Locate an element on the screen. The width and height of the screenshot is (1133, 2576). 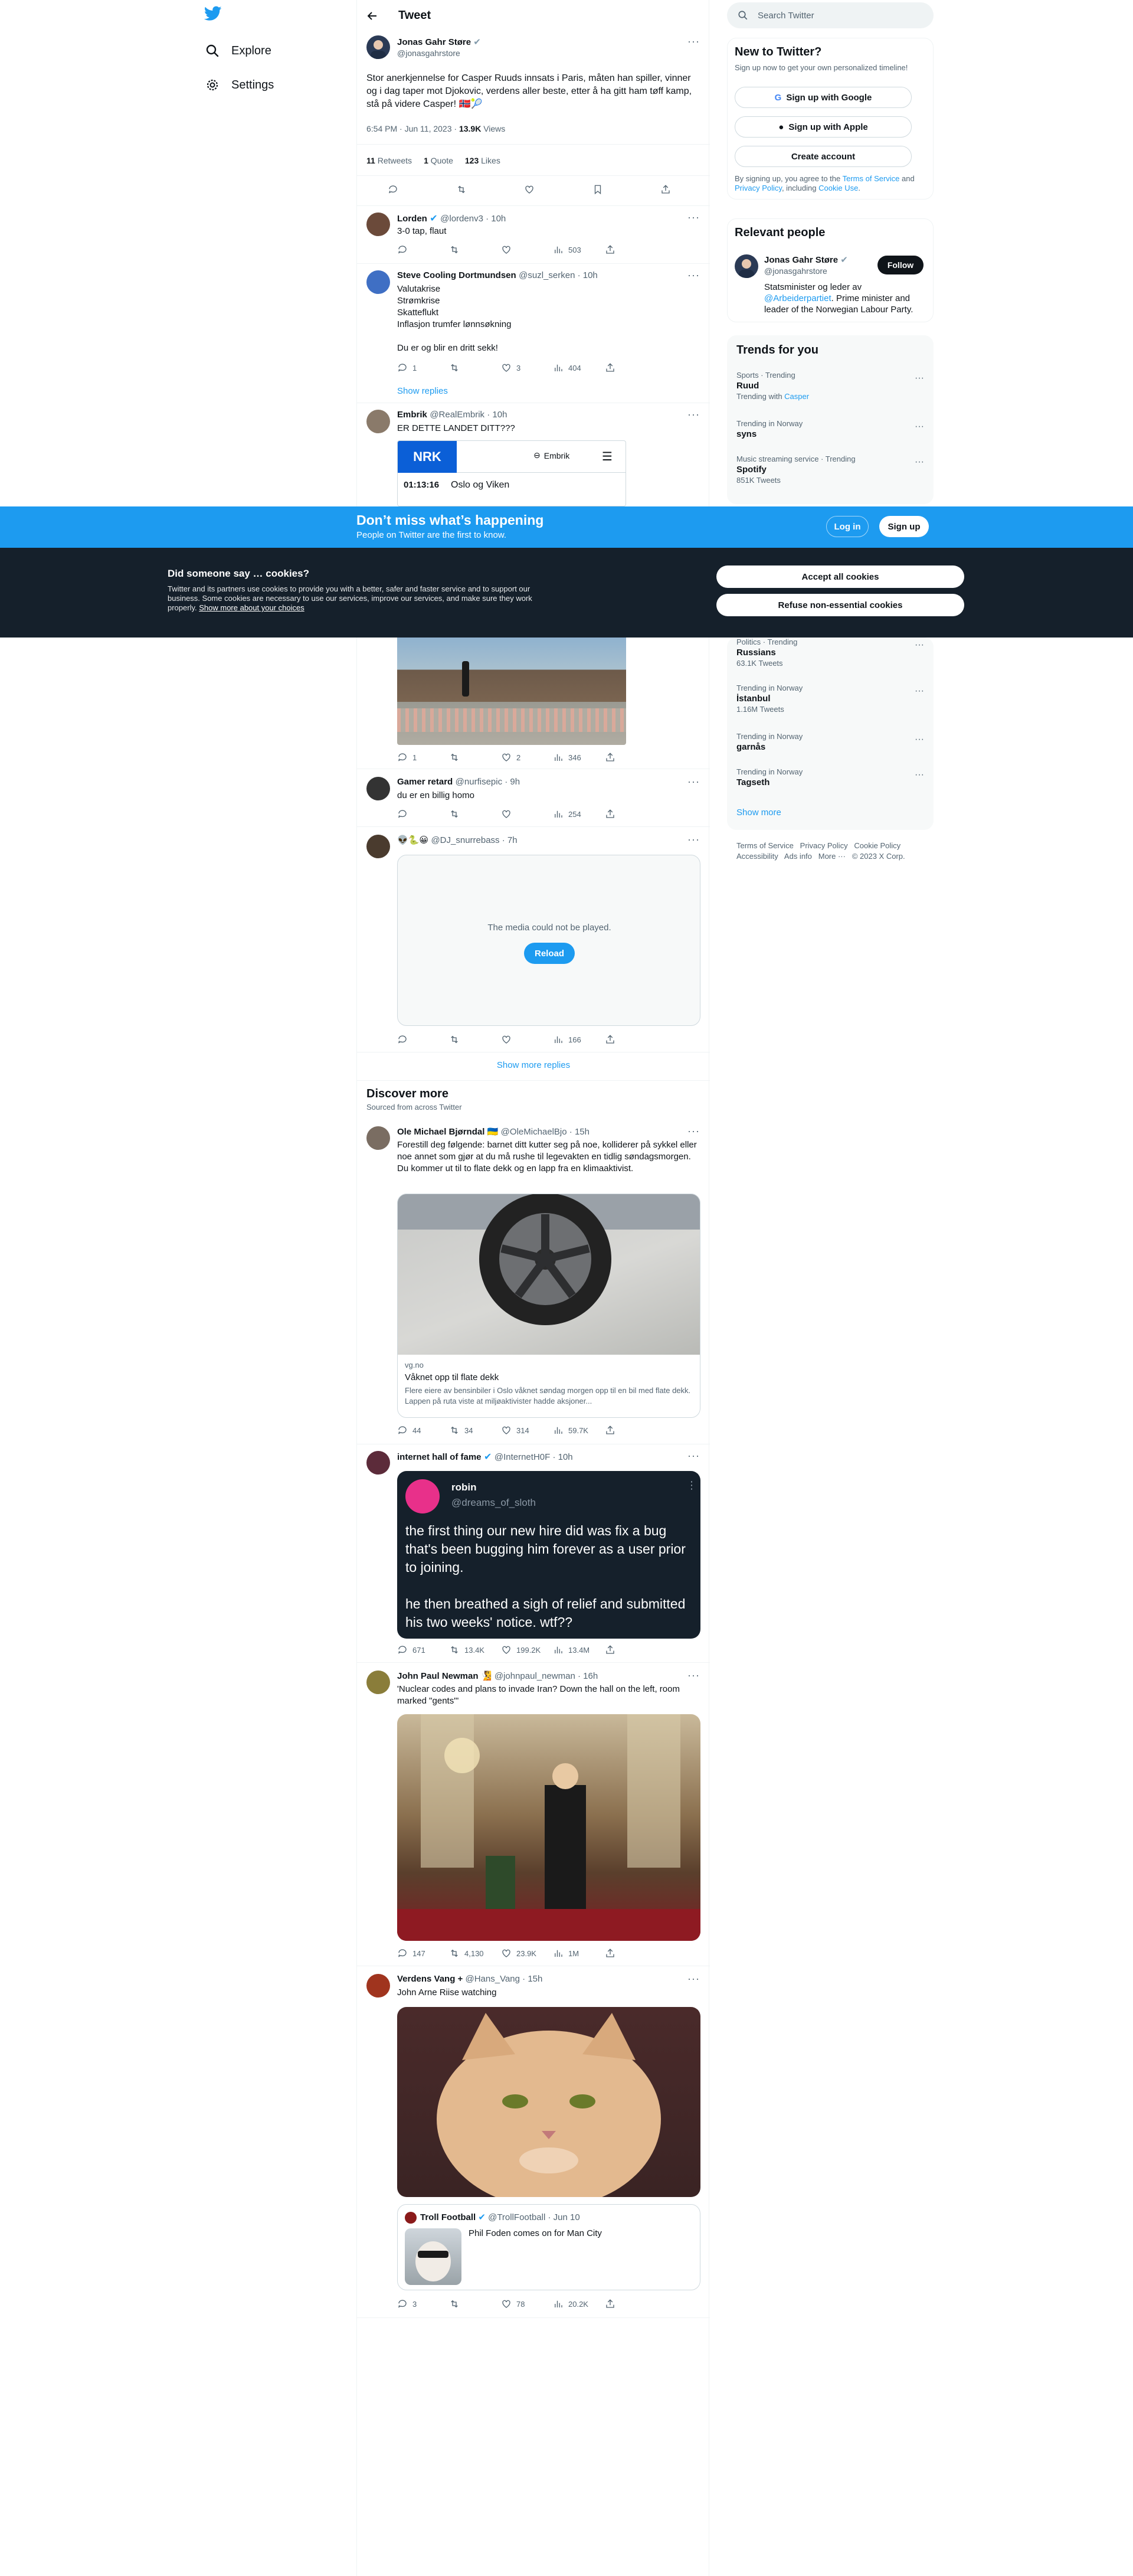
show-replies-link: Show replies is located at coordinates (422, 391).